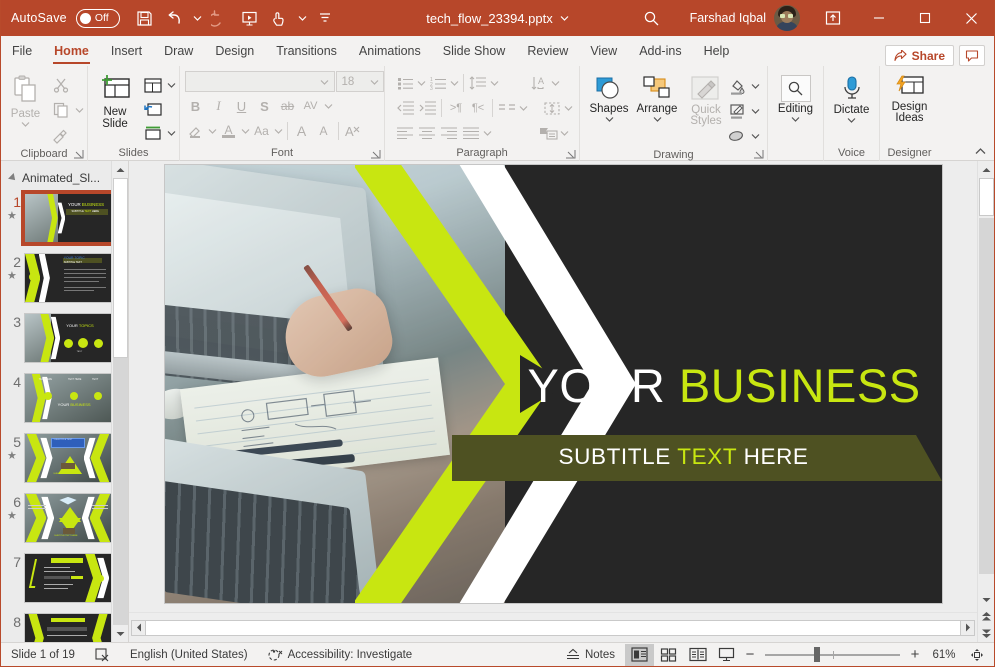 The height and width of the screenshot is (667, 995). What do you see at coordinates (523, 108) in the screenshot?
I see `columns-dropdown-icon` at bounding box center [523, 108].